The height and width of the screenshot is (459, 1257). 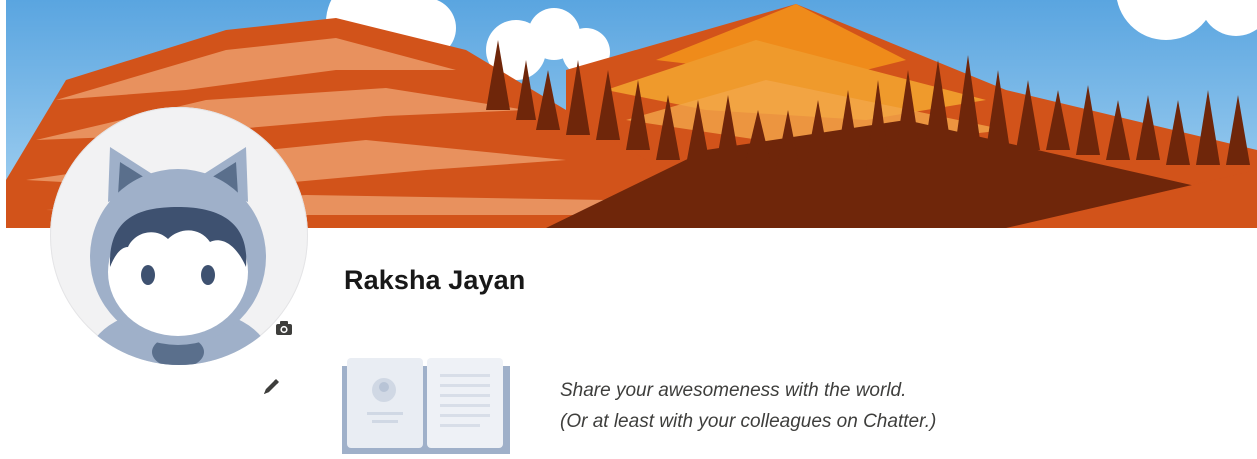 I want to click on pencil-icon, so click(x=271, y=387).